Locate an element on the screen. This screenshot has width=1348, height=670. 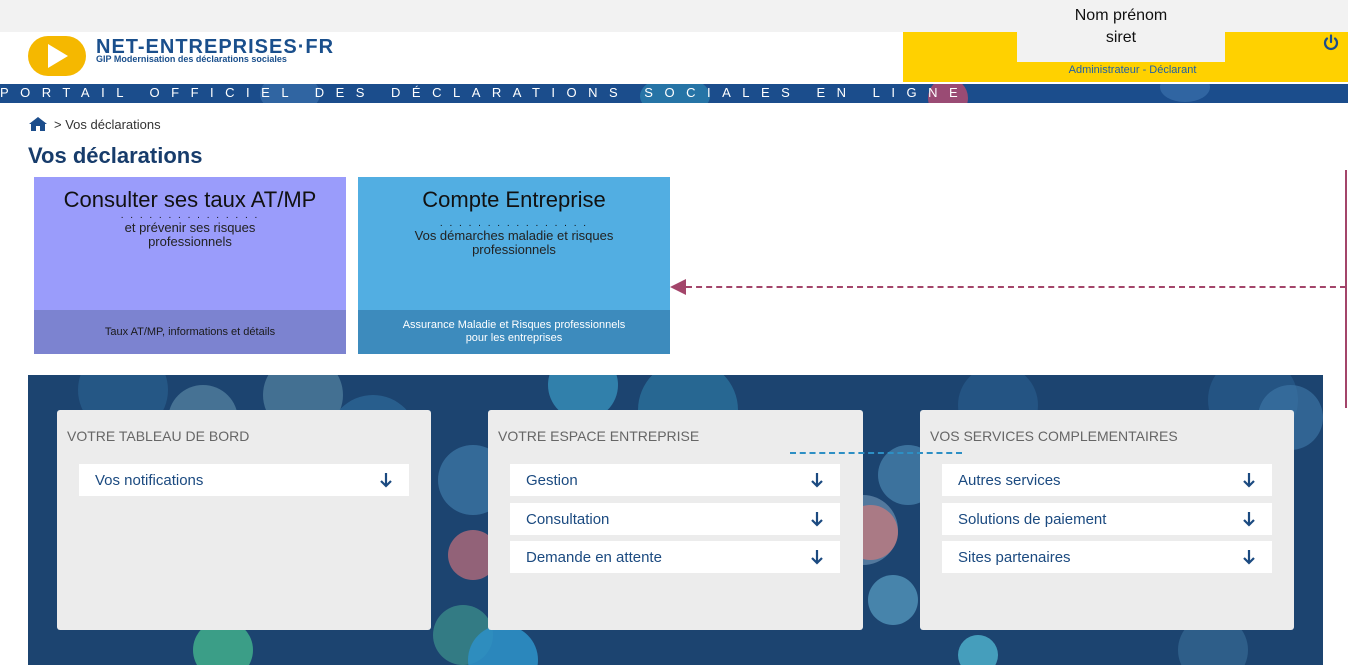
menu-item-solutions-de-paiement: Solutions de paiement is located at coordinates (1107, 519).